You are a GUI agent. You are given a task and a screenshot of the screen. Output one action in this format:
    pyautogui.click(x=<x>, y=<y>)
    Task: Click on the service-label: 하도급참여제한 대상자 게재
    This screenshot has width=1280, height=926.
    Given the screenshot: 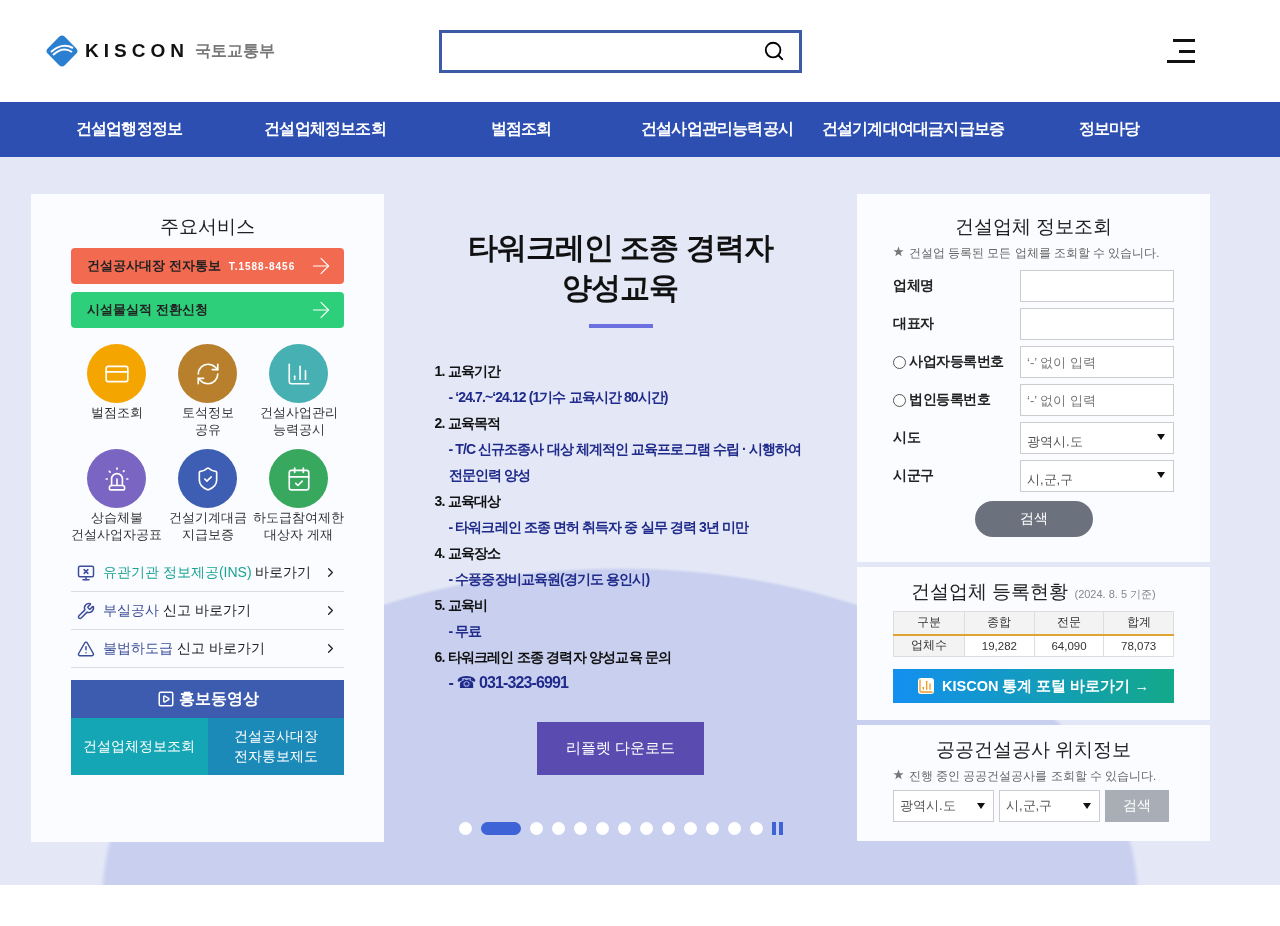 What is the action you would take?
    pyautogui.click(x=298, y=527)
    